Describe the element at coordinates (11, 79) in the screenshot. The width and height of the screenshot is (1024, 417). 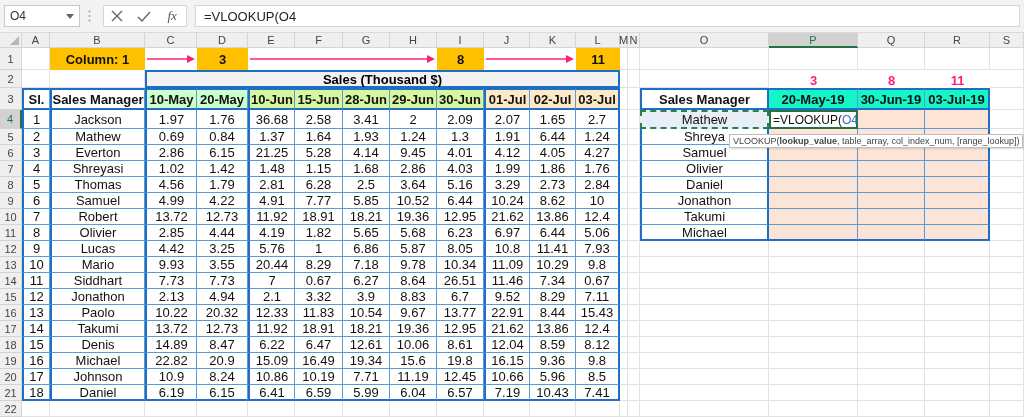
I see `row-header: 2` at that location.